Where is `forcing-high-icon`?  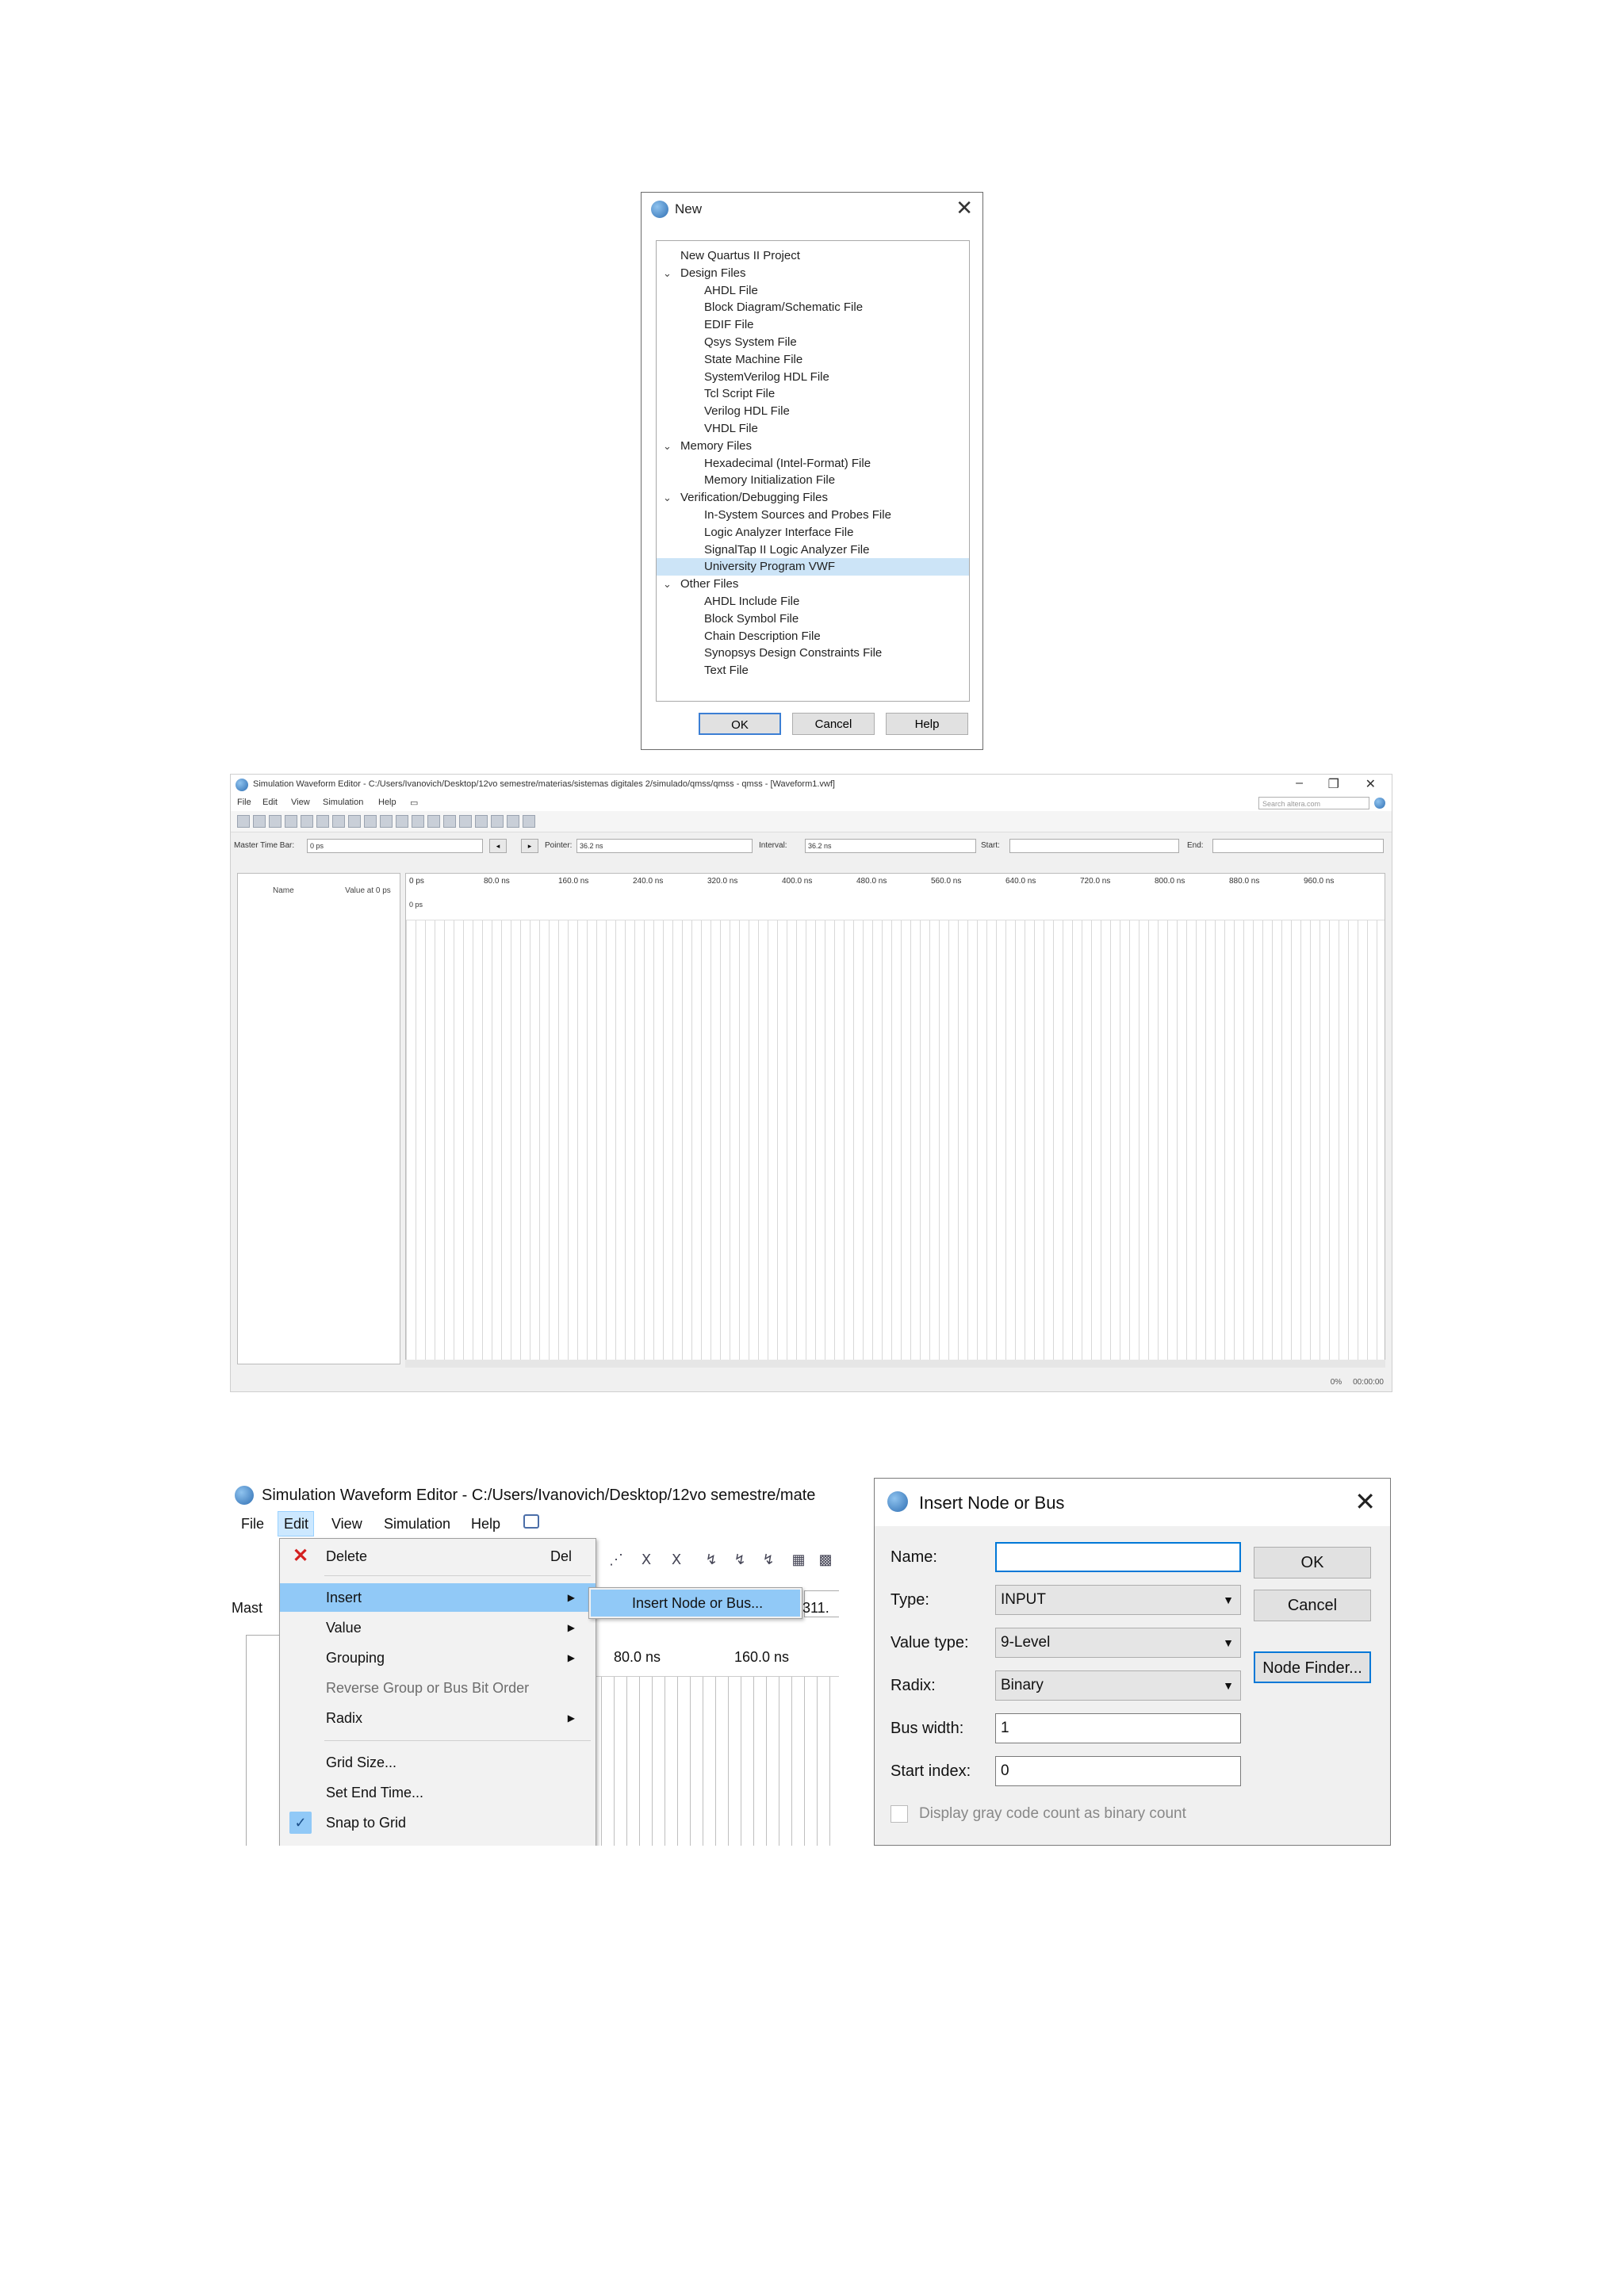 forcing-high-icon is located at coordinates (307, 822).